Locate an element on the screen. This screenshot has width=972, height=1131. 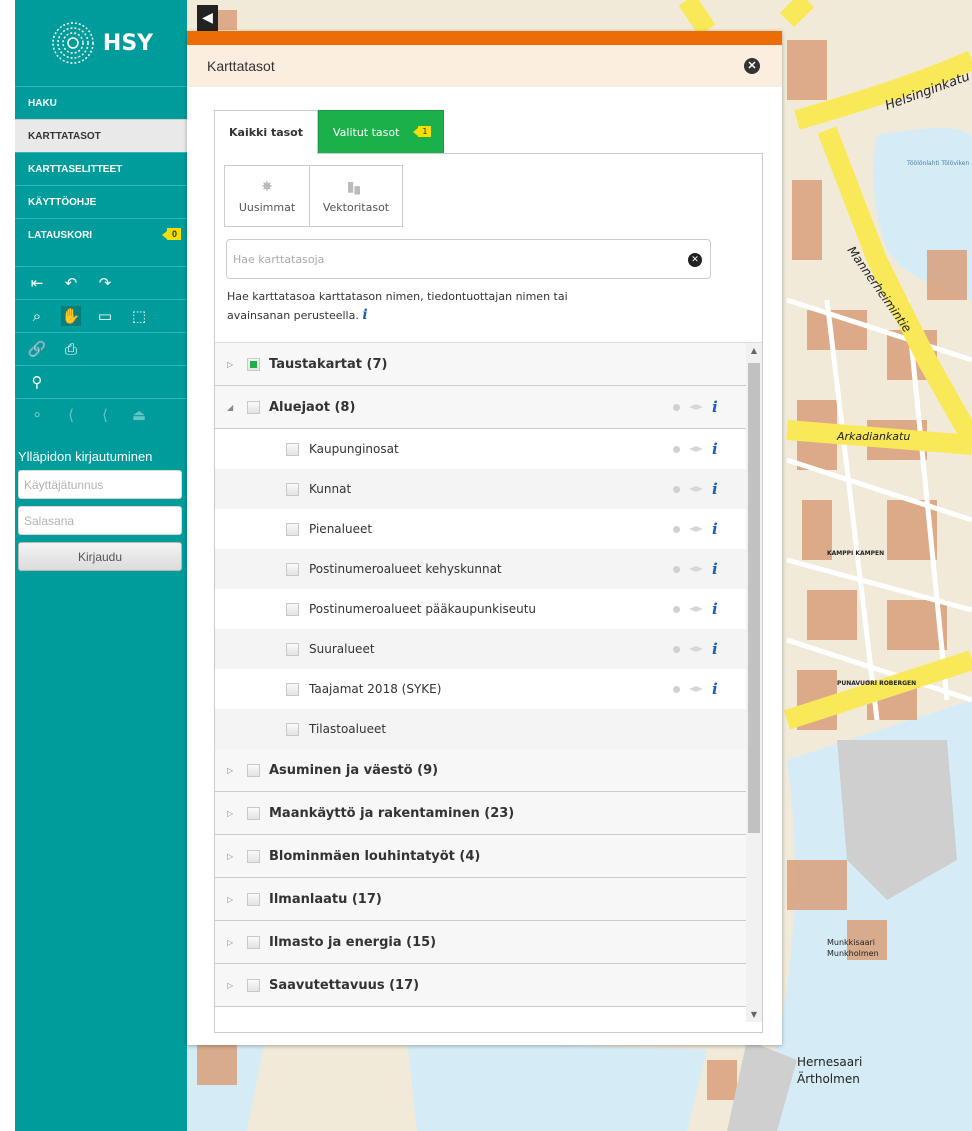
print-icon: ⎙ is located at coordinates (71, 349).